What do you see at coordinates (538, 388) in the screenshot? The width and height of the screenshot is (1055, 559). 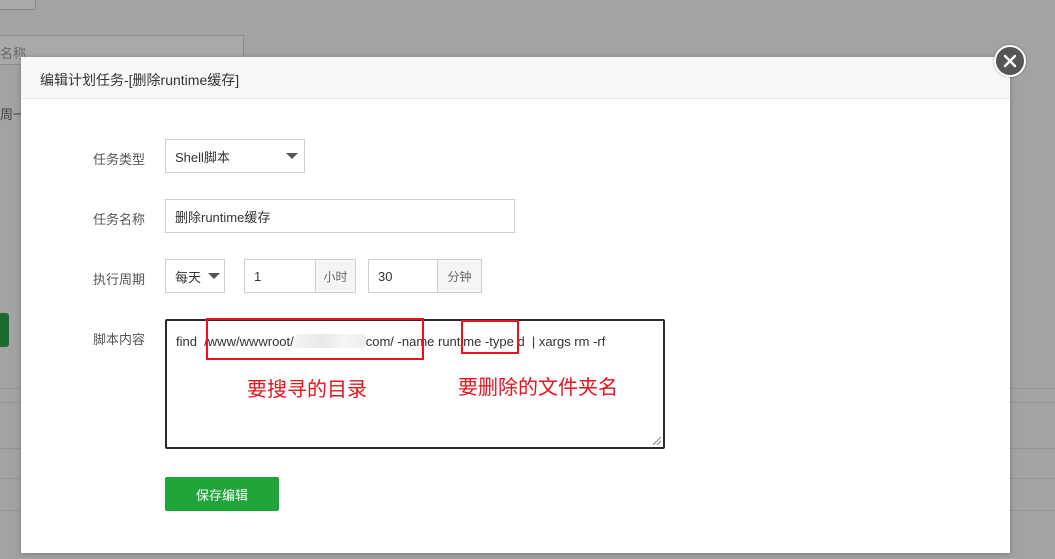 I see `annotation-folder-note: 要删除的文件夹名` at bounding box center [538, 388].